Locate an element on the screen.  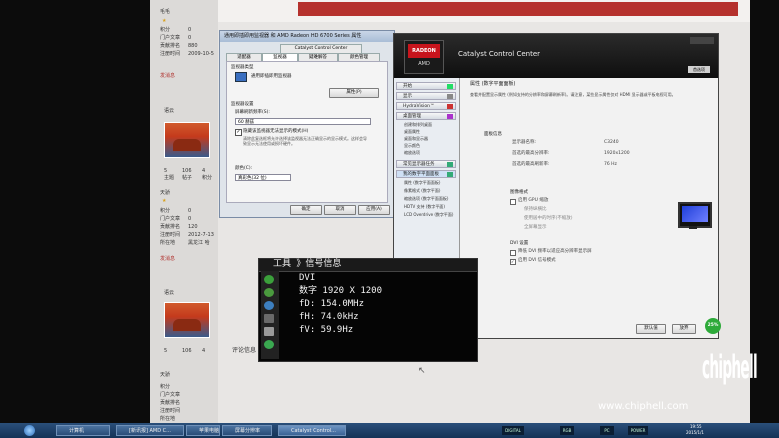
sidebar-item-hydravision: HydraVision™ is located at coordinates (426, 106).